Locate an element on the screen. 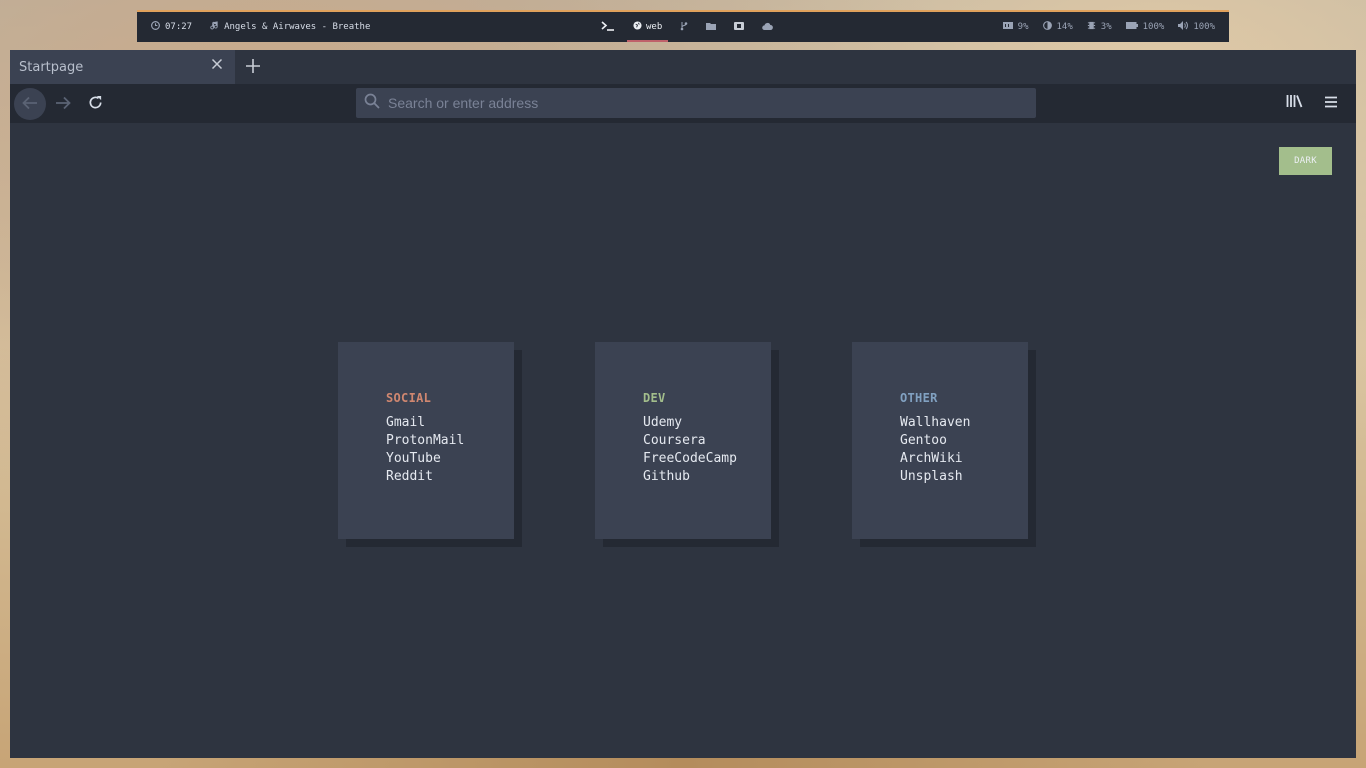  link-list-social: Gmail ProtonMail YouTube Reddit is located at coordinates (450, 450).